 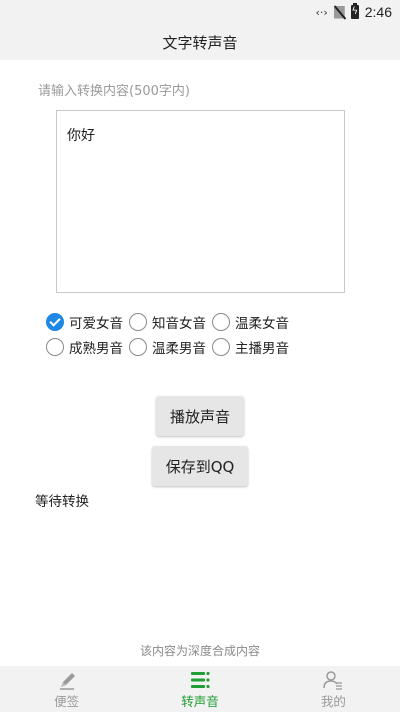 I want to click on voice-label: 可爱女音, so click(x=96, y=324).